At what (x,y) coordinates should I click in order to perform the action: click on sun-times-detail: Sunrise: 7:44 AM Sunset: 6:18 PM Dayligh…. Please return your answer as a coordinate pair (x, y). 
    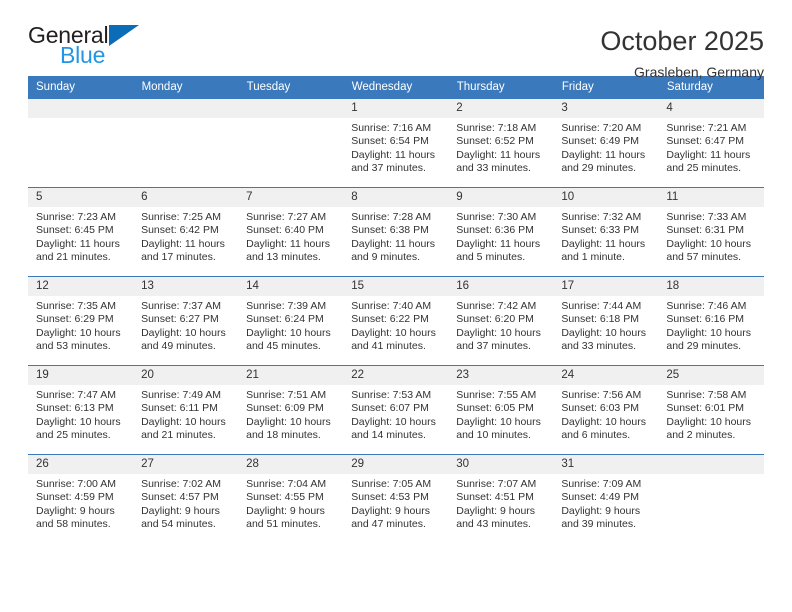
    Looking at the image, I should click on (603, 326).